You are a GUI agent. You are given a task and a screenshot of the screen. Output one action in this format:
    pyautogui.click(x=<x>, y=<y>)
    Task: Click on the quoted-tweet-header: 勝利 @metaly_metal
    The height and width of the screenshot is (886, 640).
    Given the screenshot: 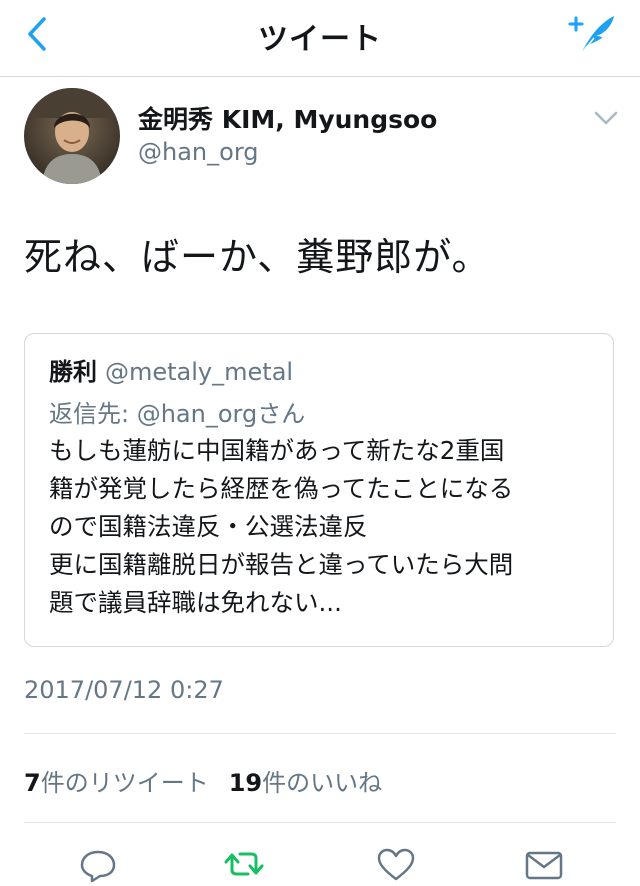 What is the action you would take?
    pyautogui.click(x=171, y=369)
    